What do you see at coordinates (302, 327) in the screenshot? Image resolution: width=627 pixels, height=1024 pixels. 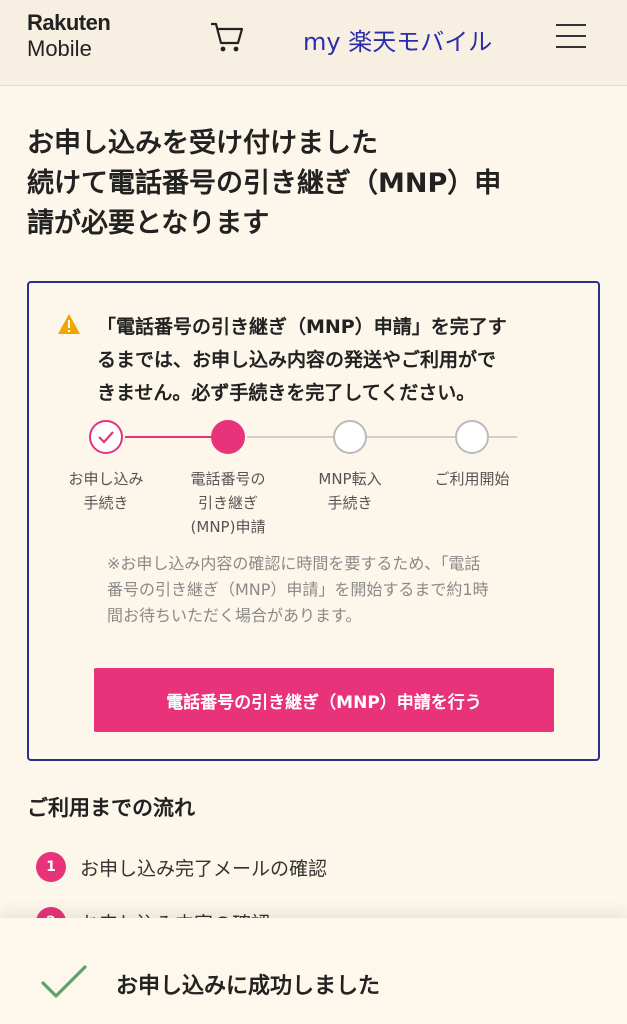 I see `warning-line1: 「電話番号の引き継ぎ（MNP）申請」を完了す` at bounding box center [302, 327].